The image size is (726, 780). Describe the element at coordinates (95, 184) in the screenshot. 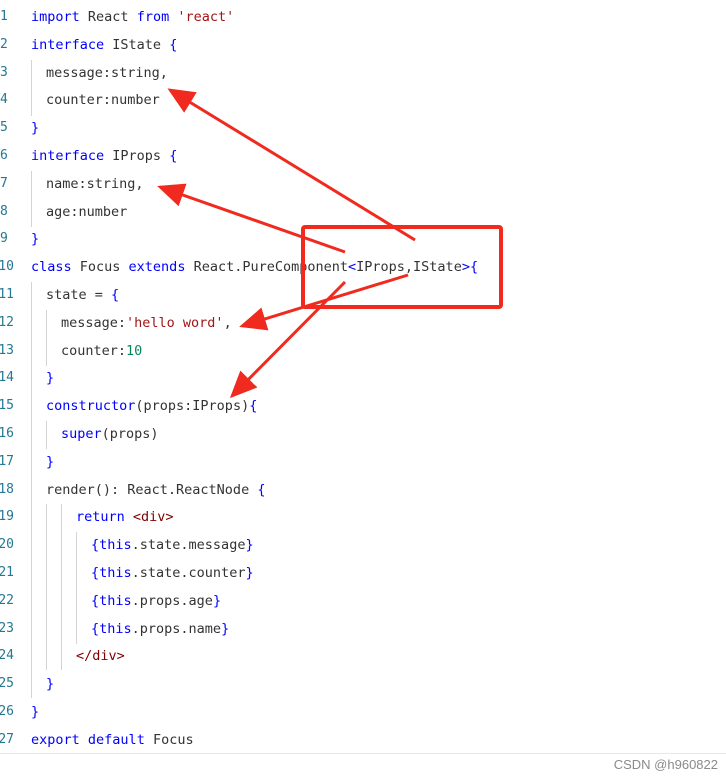

I see `code-text: name:string,` at that location.